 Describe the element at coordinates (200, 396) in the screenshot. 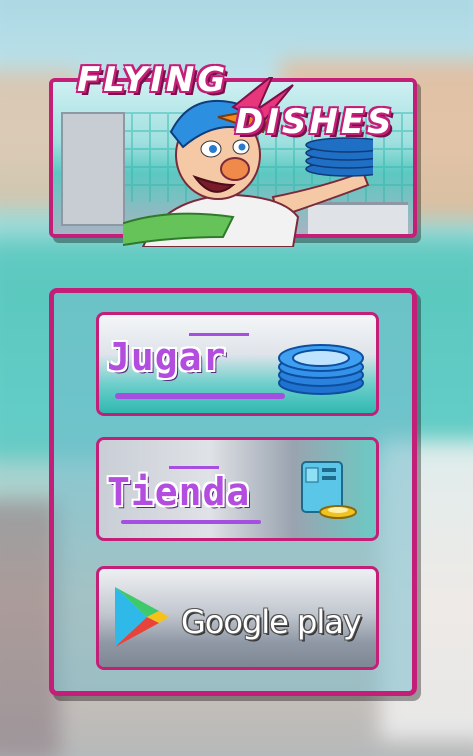

I see `play-label-underline` at that location.